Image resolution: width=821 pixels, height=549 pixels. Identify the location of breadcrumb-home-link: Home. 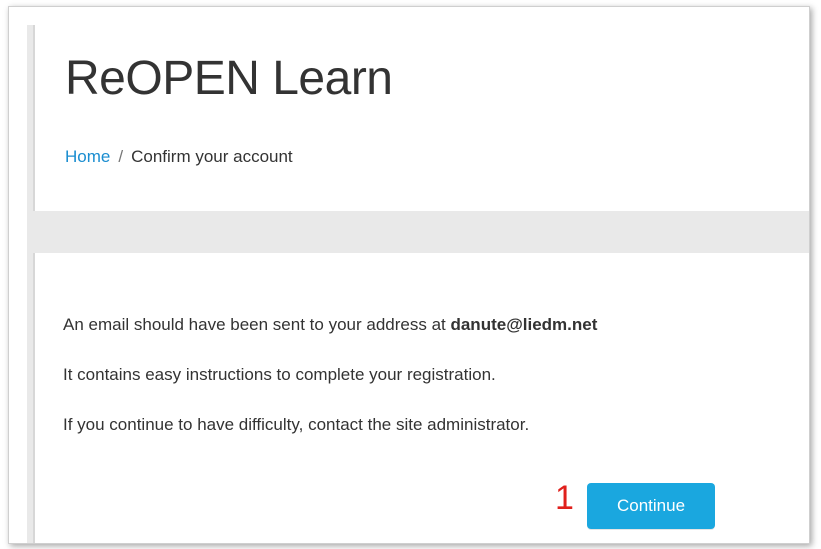
(87, 156).